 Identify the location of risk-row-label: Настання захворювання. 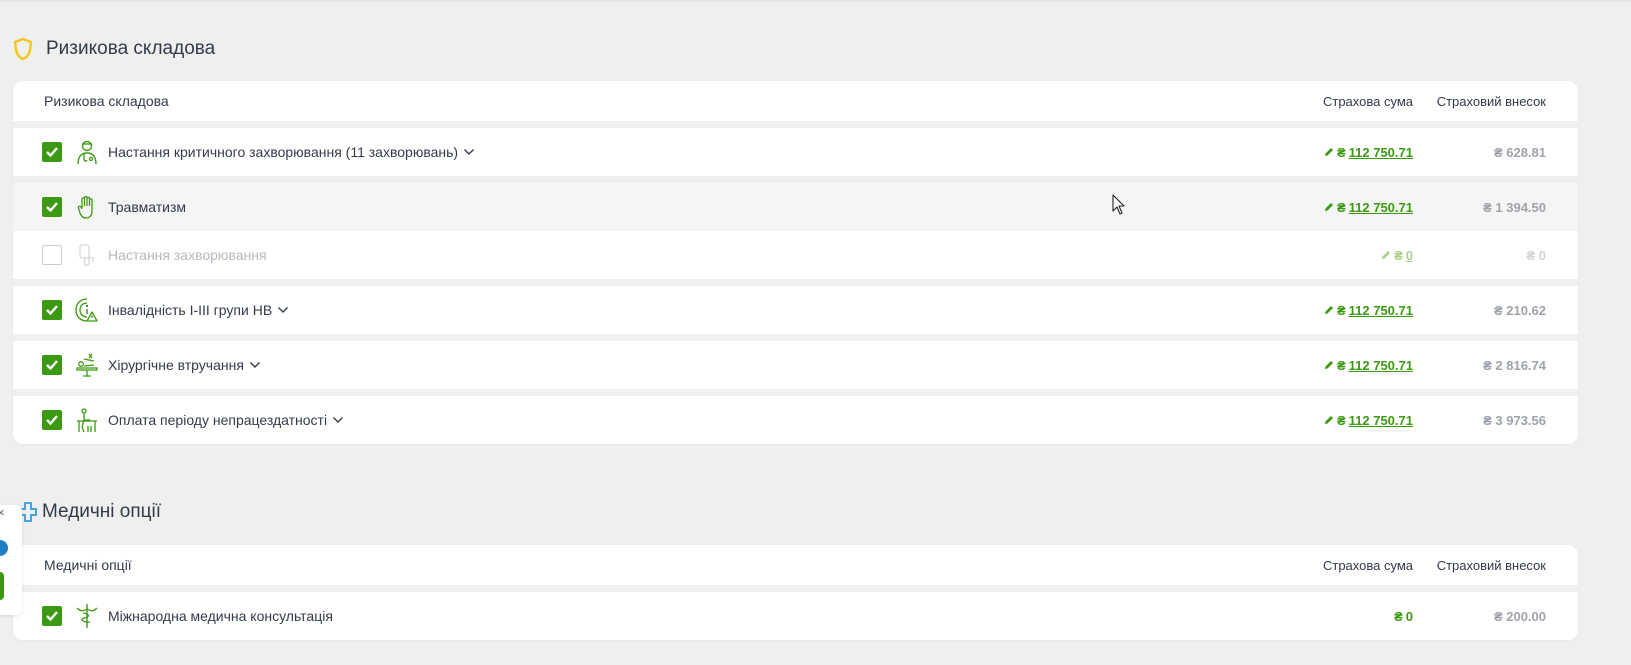
(187, 255).